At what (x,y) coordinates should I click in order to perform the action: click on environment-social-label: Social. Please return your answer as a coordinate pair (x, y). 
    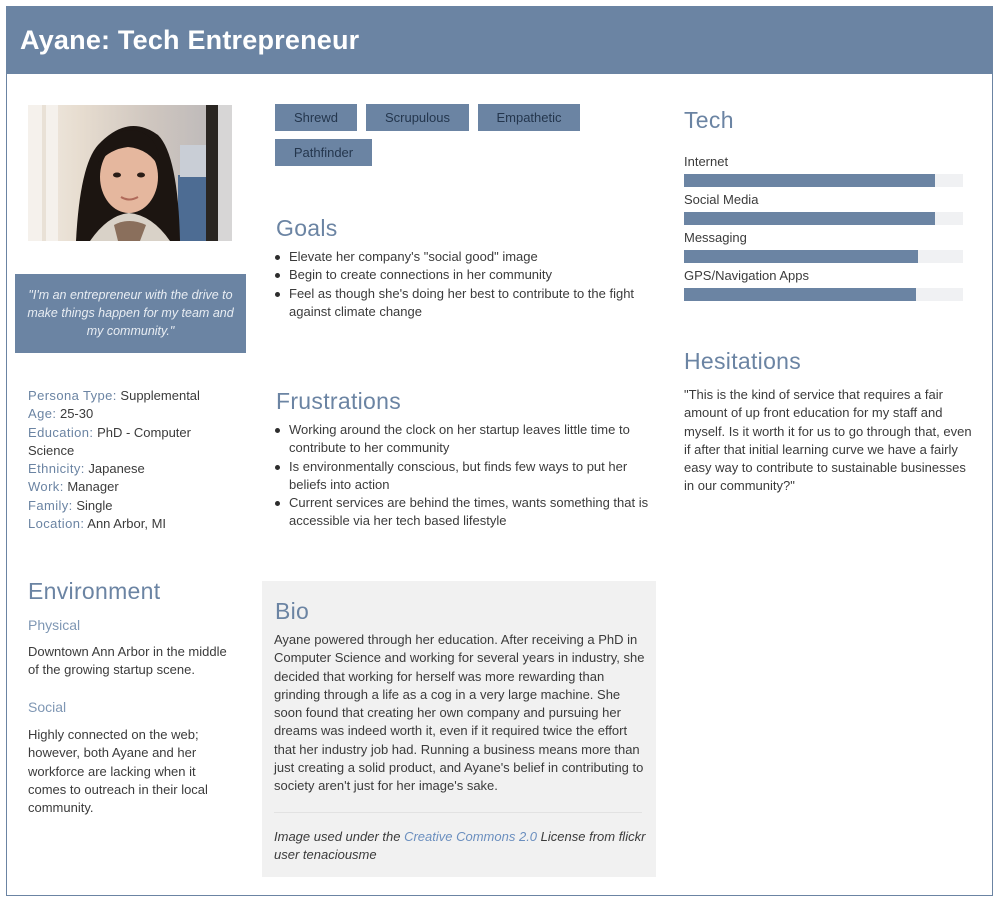
    Looking at the image, I should click on (47, 707).